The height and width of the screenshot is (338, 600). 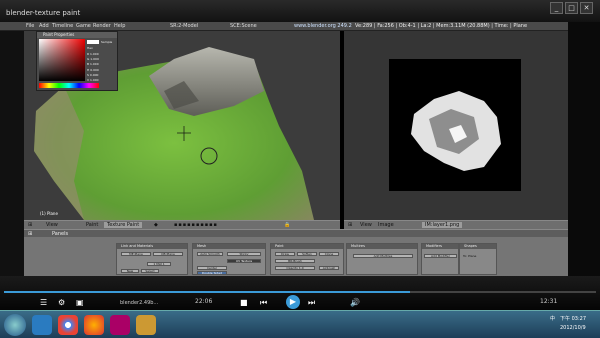 What do you see at coordinates (62, 60) in the screenshot?
I see `color-picker-square` at bounding box center [62, 60].